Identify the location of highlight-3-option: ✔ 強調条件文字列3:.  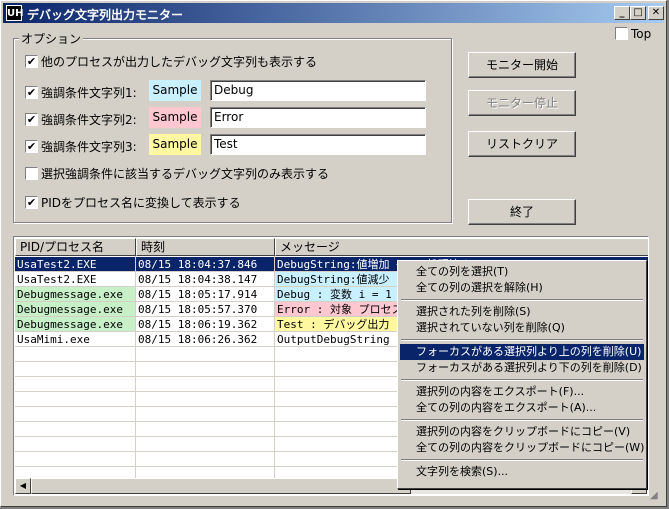
(81, 146).